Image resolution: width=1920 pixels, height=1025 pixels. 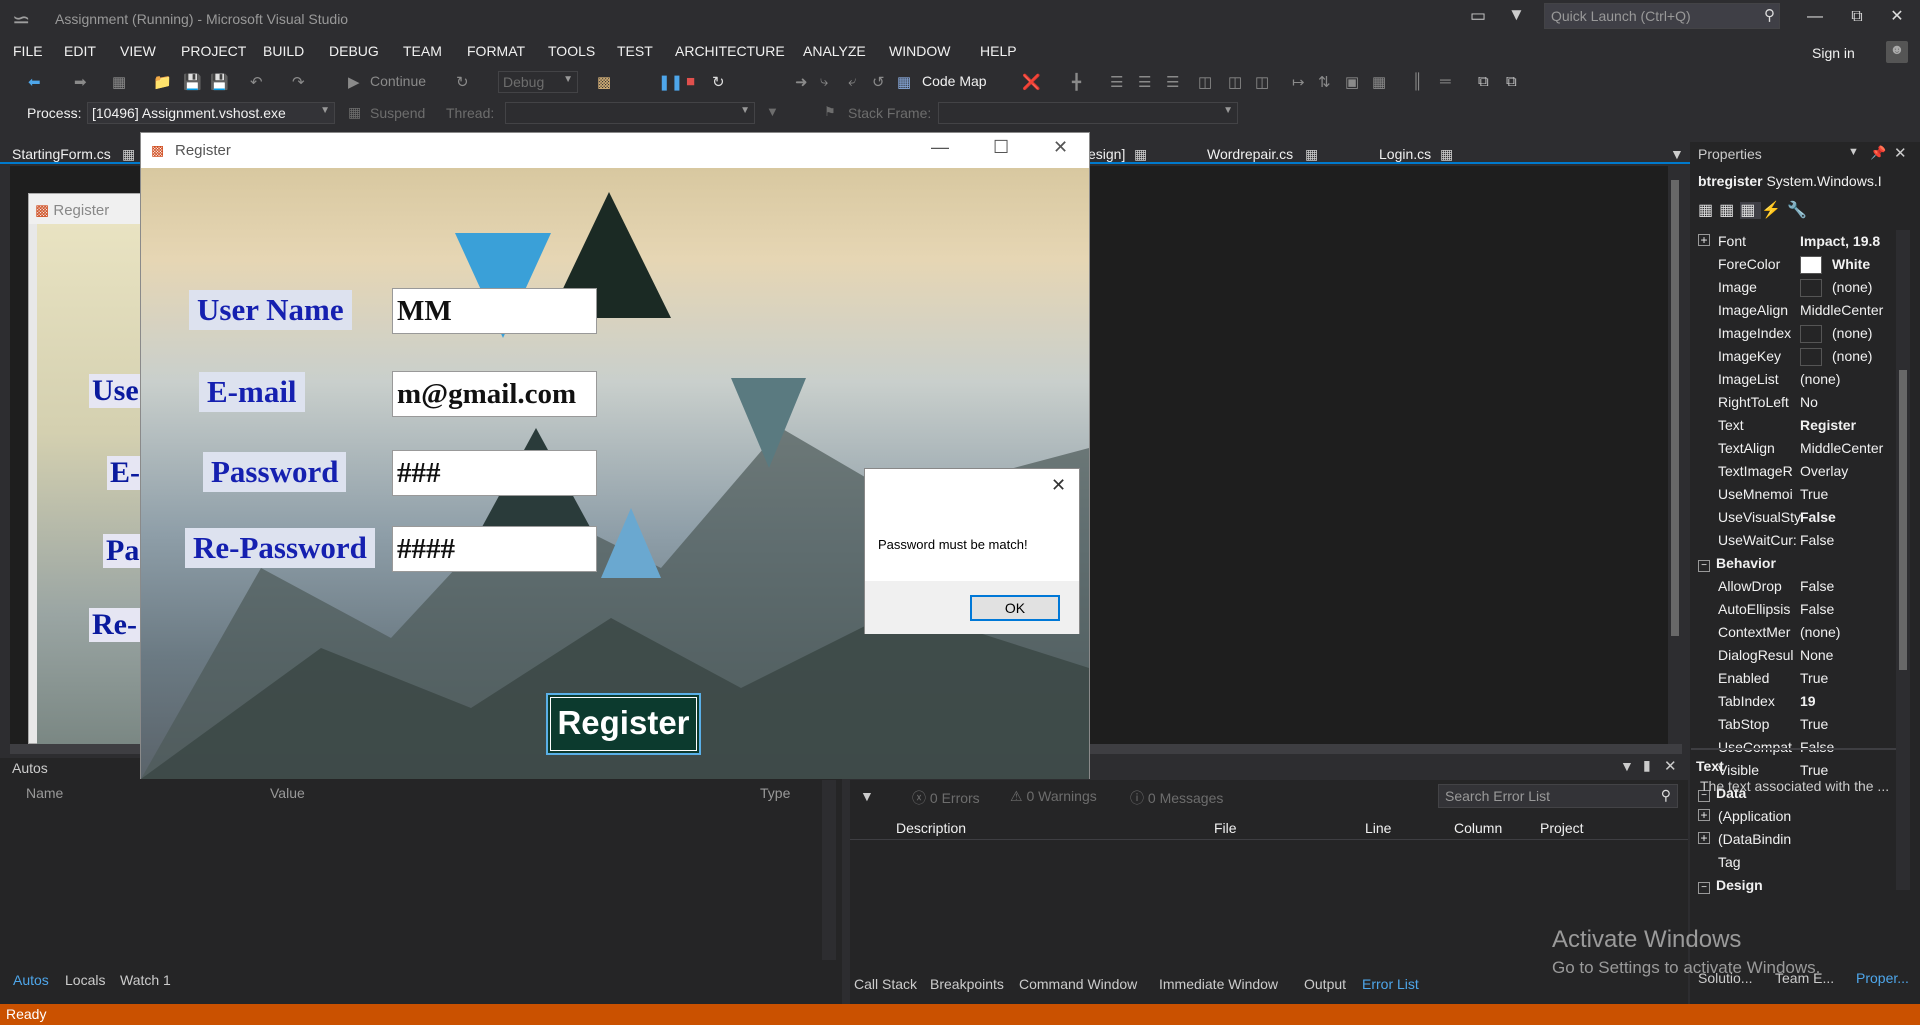 What do you see at coordinates (219, 82) in the screenshot?
I see `save-all-icon: 💾` at bounding box center [219, 82].